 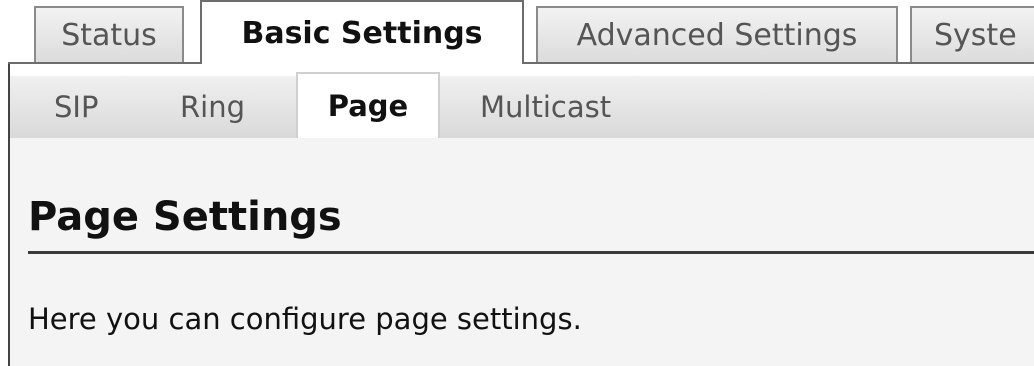 I want to click on tab-status: Status, so click(x=109, y=34).